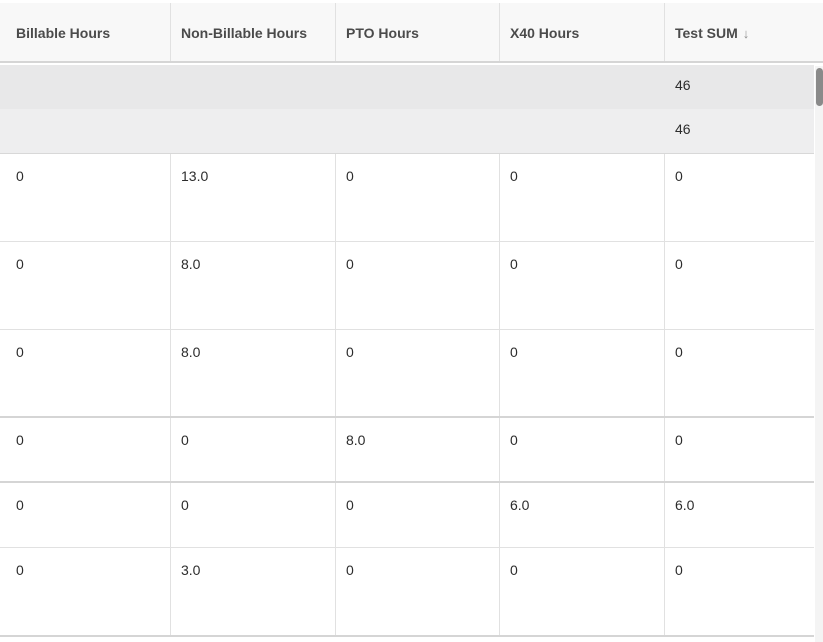 Image resolution: width=823 pixels, height=642 pixels. Describe the element at coordinates (545, 33) in the screenshot. I see `column-header-label: X40 Hours` at that location.